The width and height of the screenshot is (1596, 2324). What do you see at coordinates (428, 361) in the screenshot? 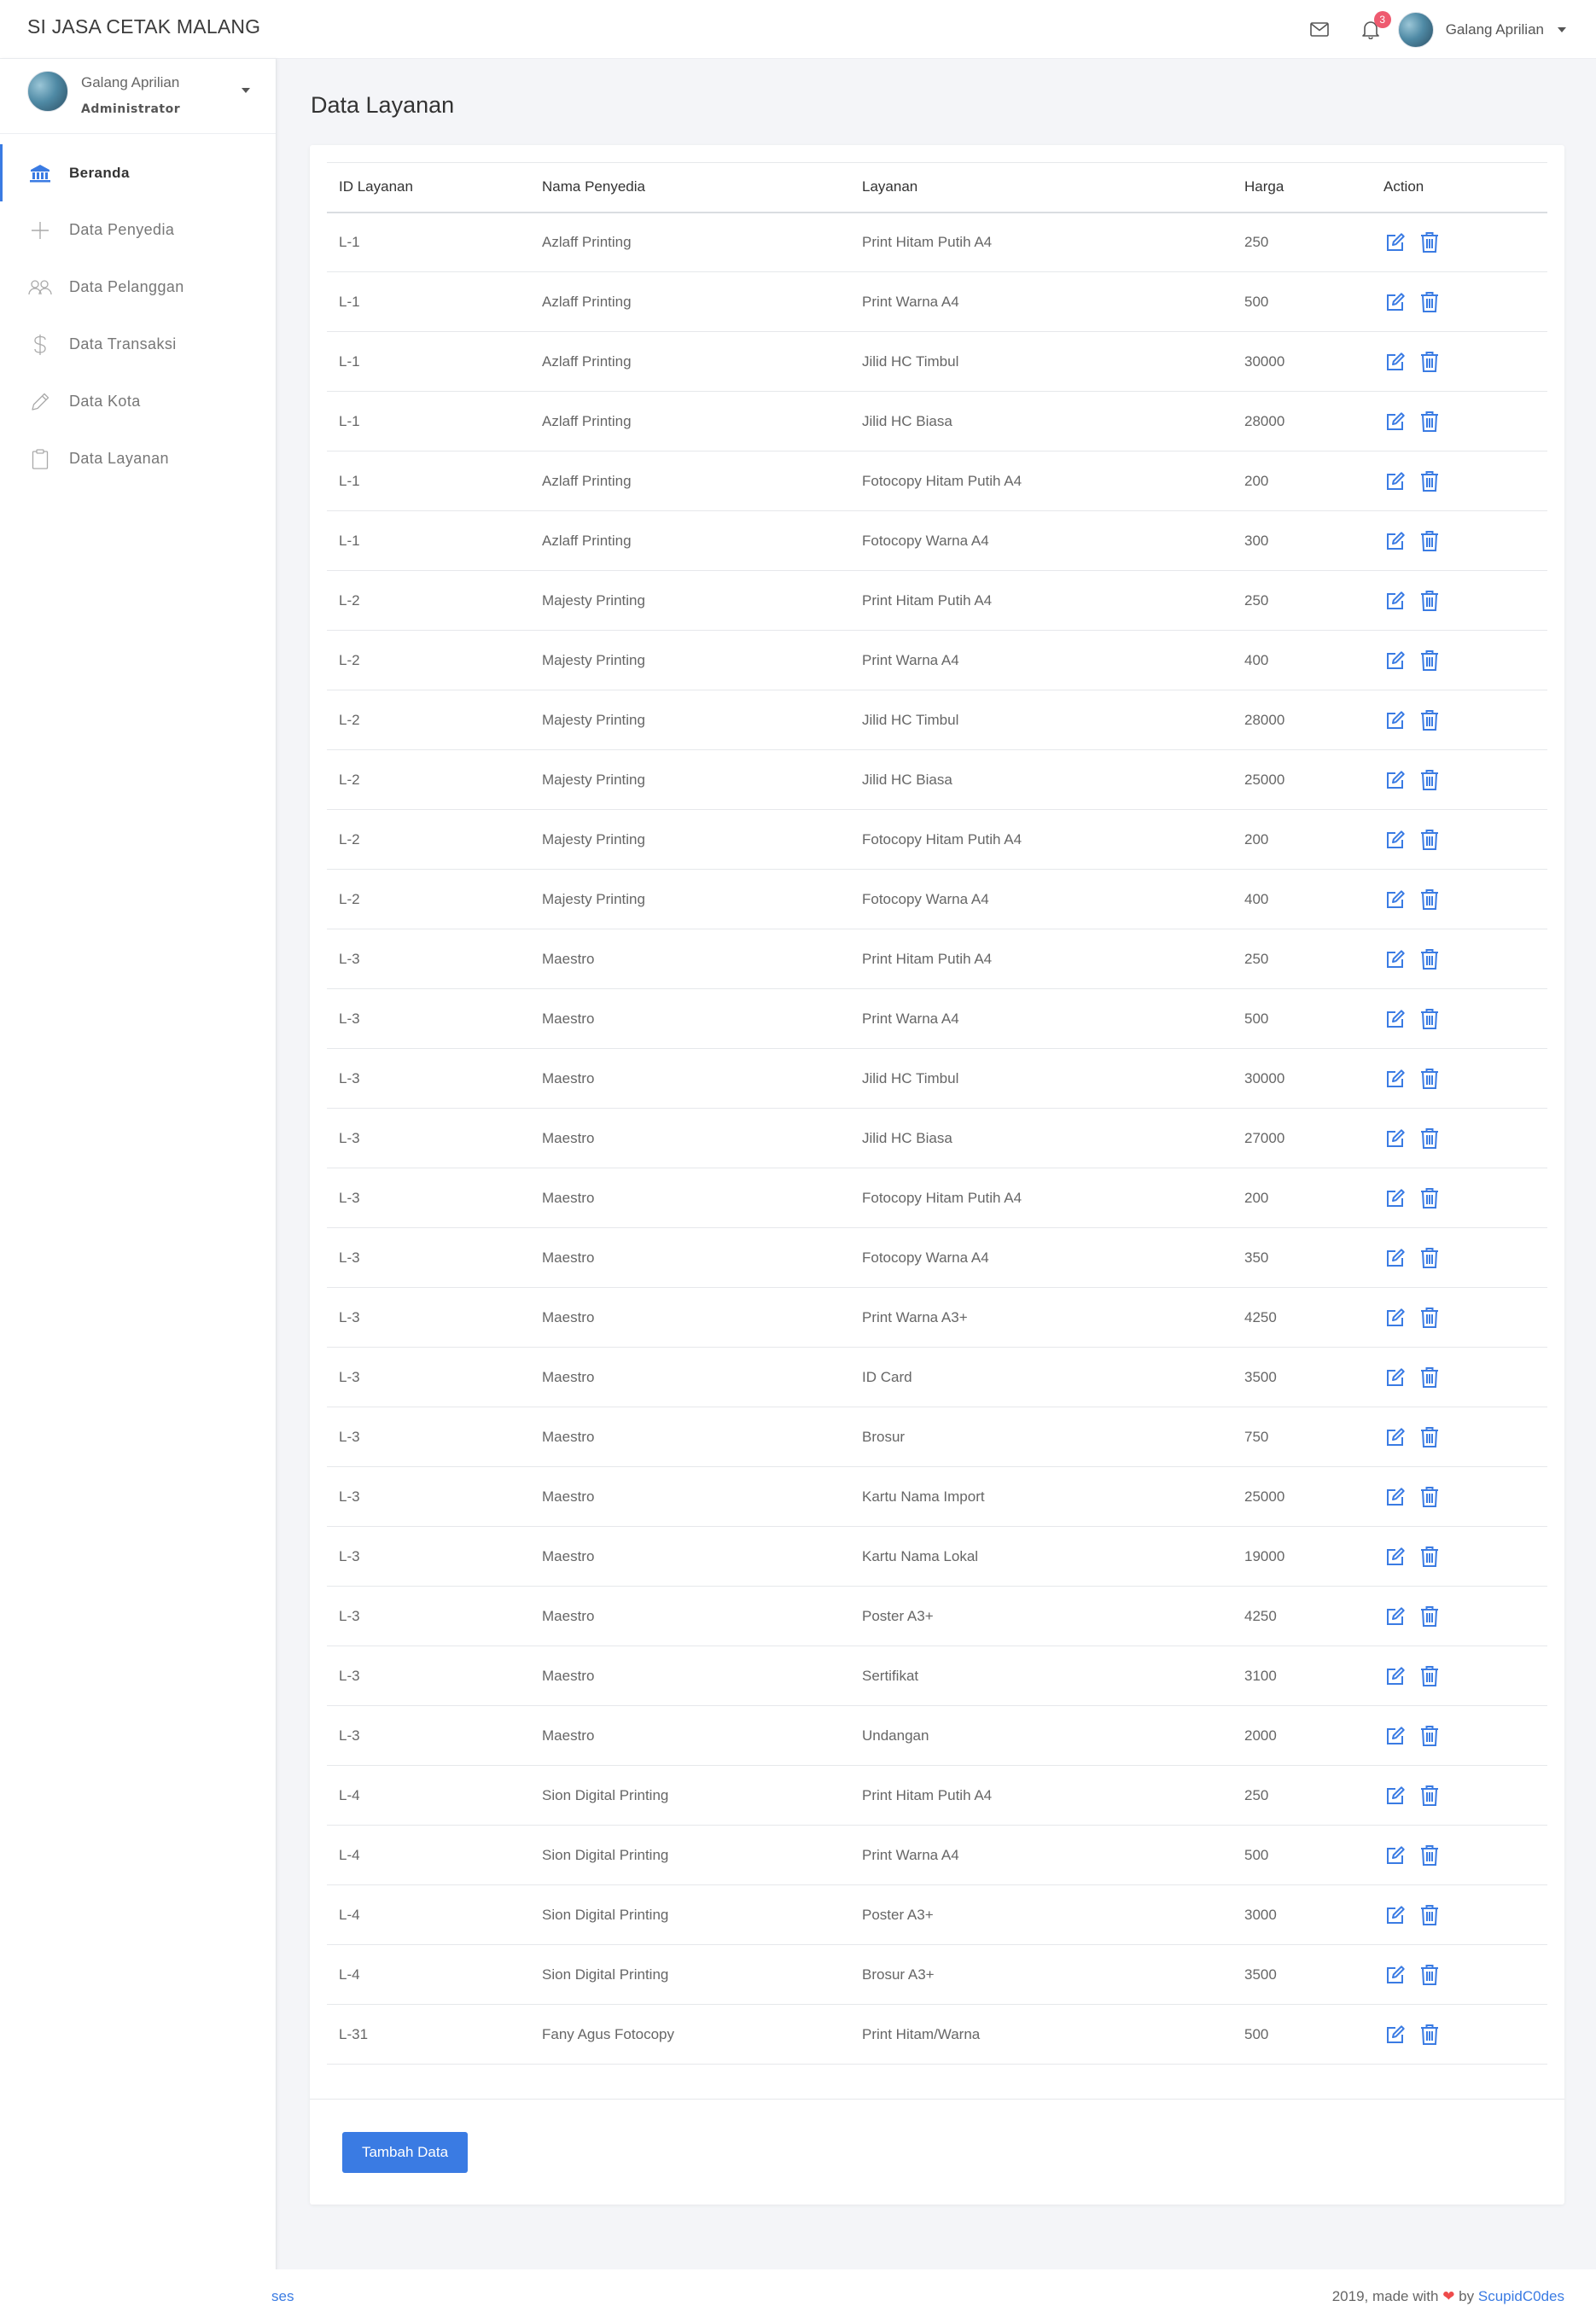
I see `cell-id-layanan: L-1` at bounding box center [428, 361].